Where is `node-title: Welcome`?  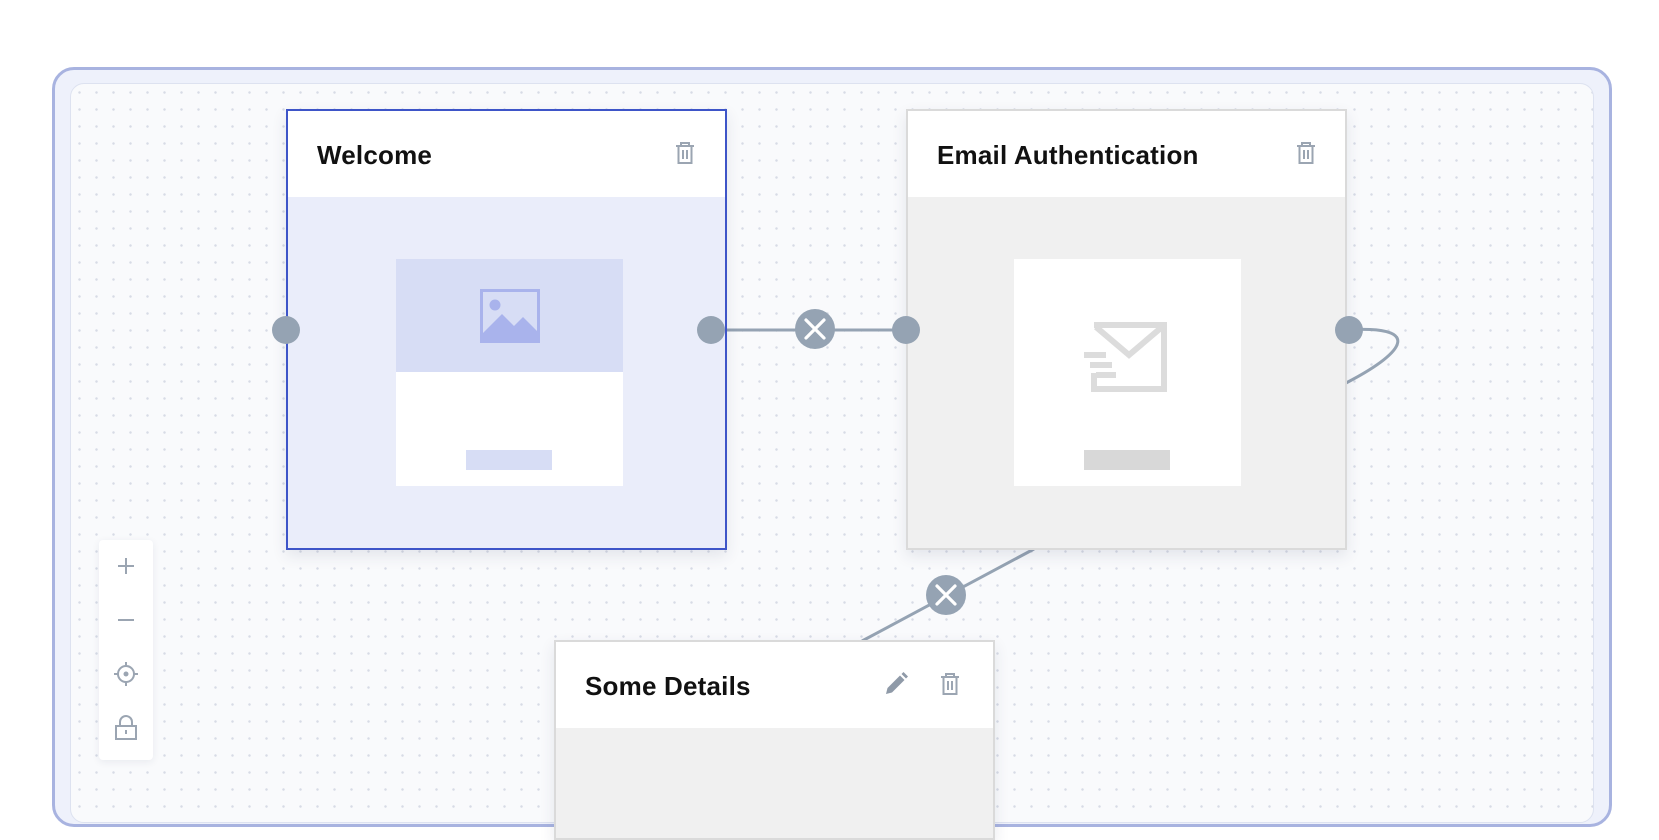 node-title: Welcome is located at coordinates (375, 155).